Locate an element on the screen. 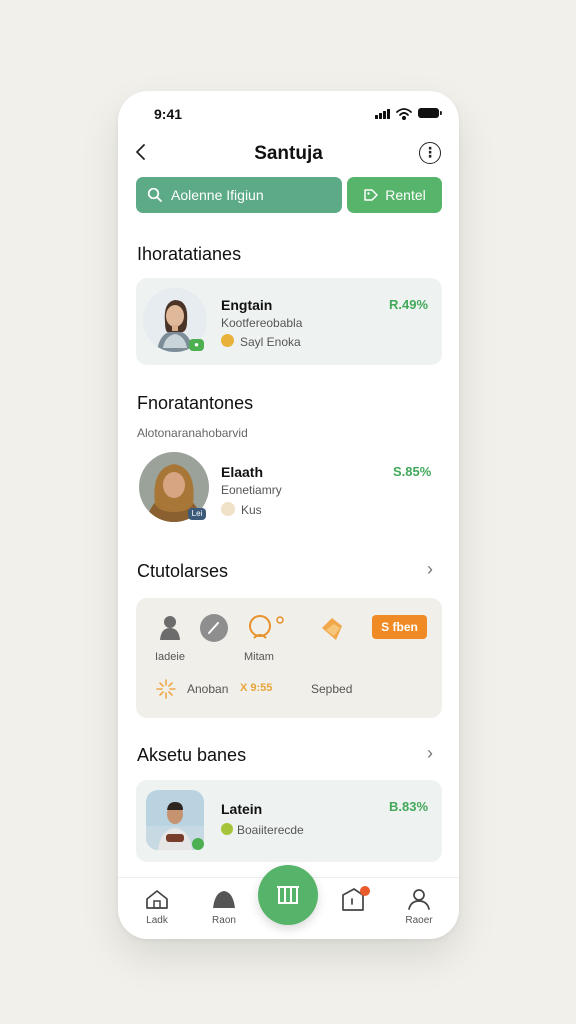 The height and width of the screenshot is (1024, 576). profile-icon is located at coordinates (419, 899).